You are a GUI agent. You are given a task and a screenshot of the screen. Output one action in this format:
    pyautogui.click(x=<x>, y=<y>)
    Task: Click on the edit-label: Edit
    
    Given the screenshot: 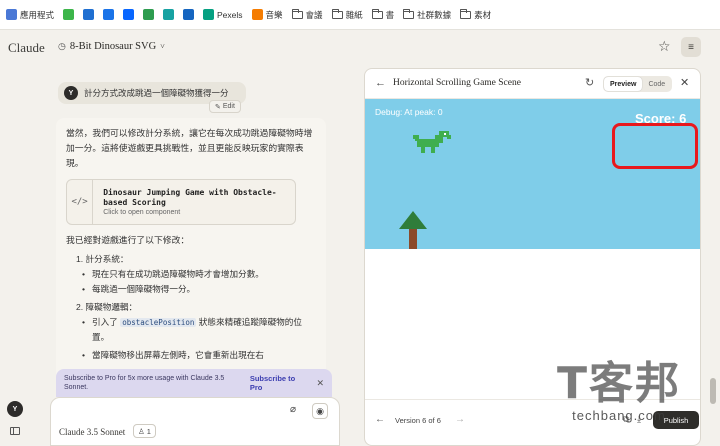 What is the action you would take?
    pyautogui.click(x=228, y=106)
    